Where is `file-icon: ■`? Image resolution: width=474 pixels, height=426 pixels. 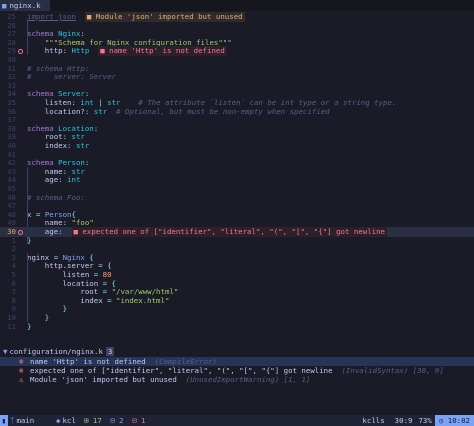 file-icon: ■ is located at coordinates (4, 5).